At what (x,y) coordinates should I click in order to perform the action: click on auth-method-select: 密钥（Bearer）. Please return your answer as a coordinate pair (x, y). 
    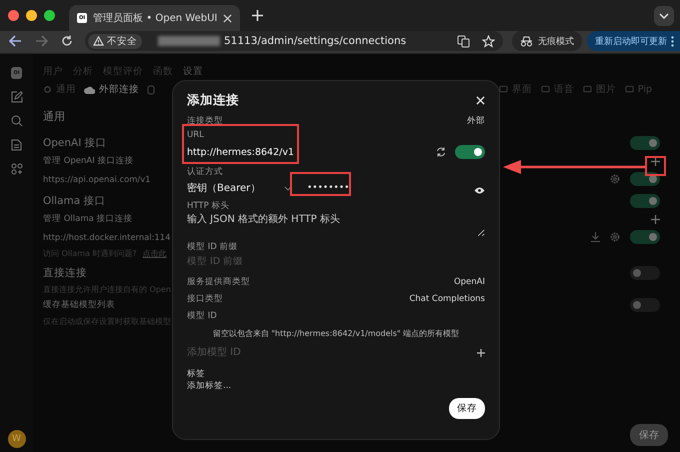
    Looking at the image, I should click on (231, 188).